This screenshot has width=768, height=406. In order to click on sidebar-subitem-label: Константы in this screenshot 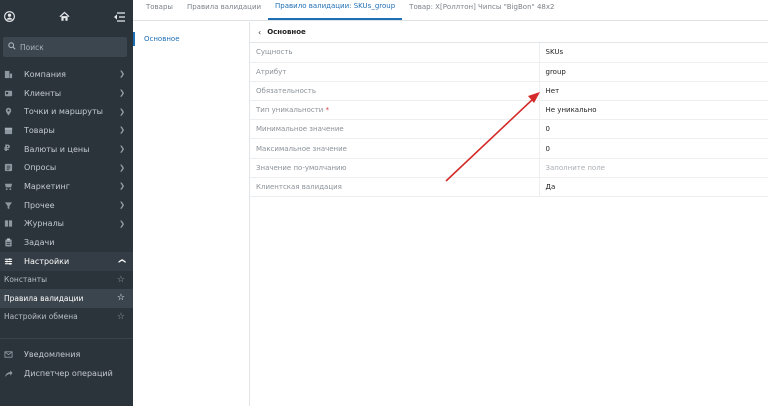, I will do `click(26, 280)`.